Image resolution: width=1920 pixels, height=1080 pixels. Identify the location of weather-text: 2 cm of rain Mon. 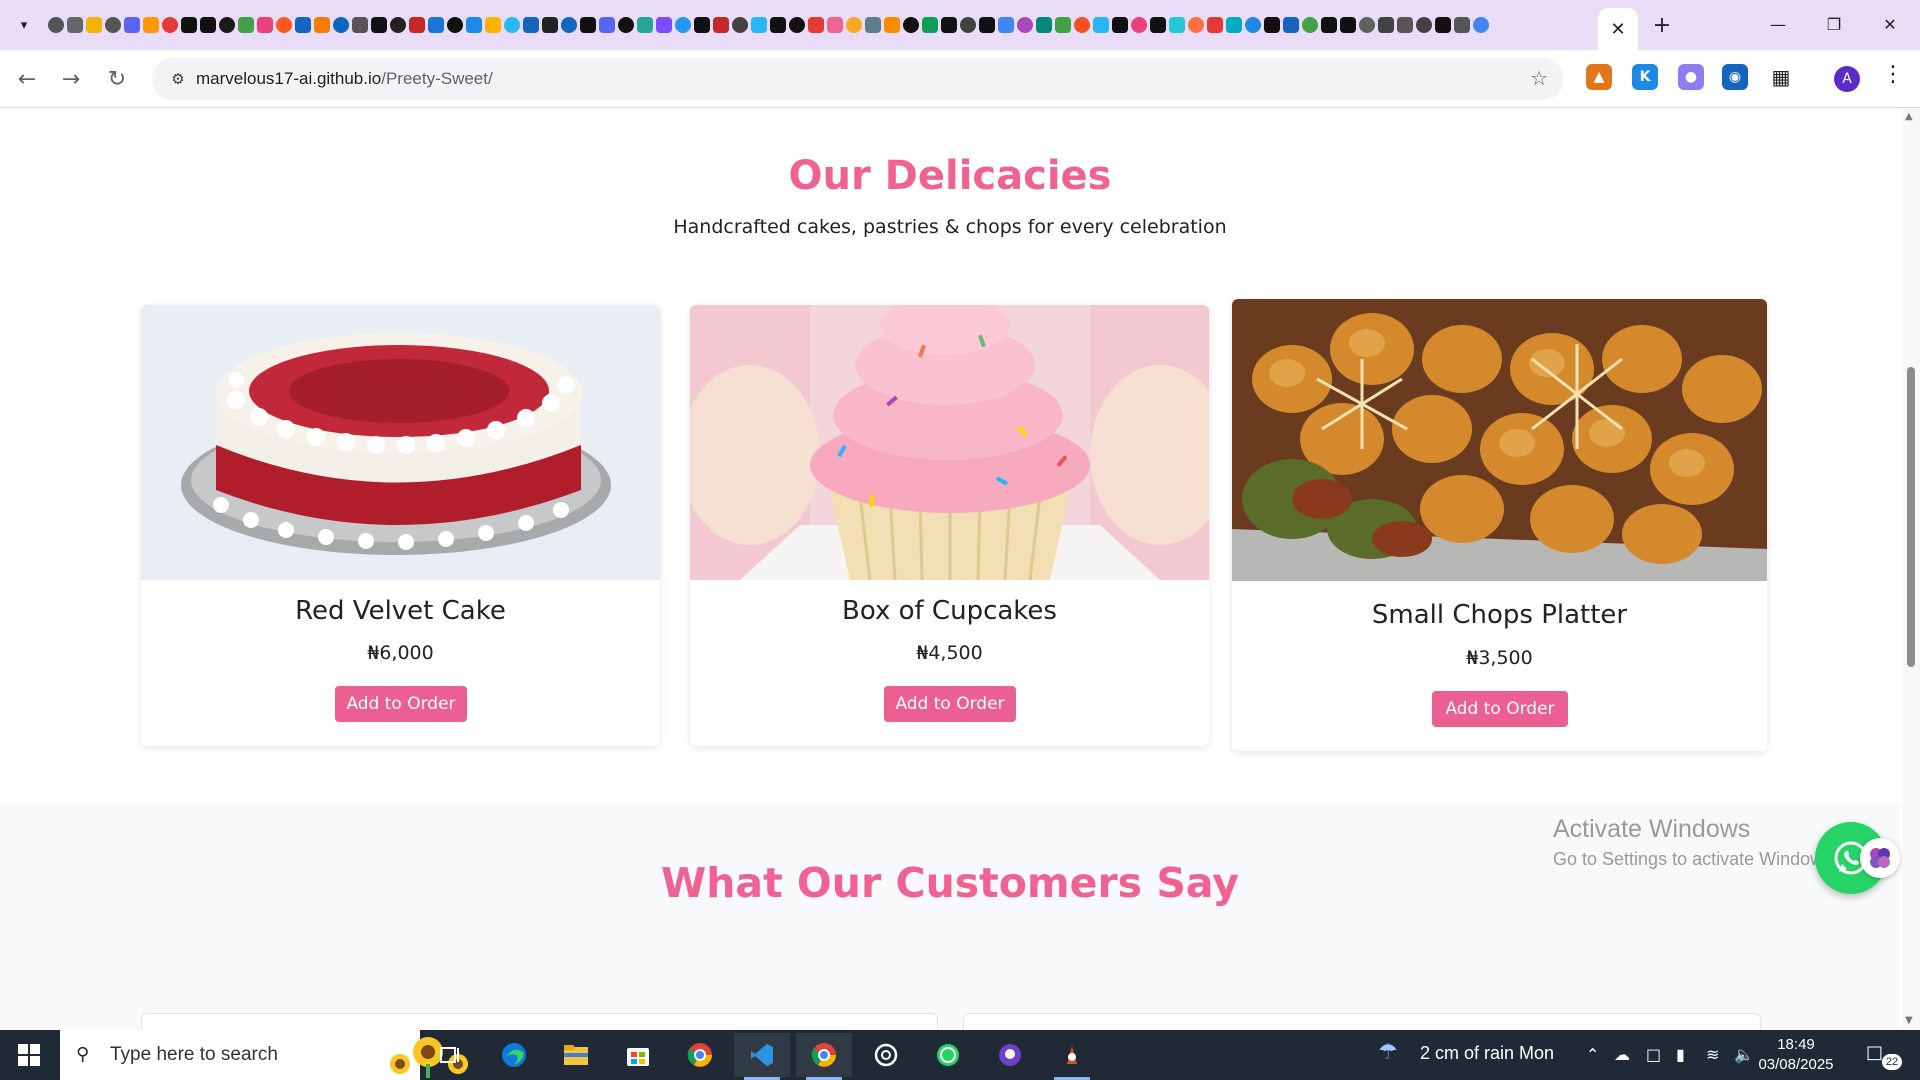
(1487, 1053).